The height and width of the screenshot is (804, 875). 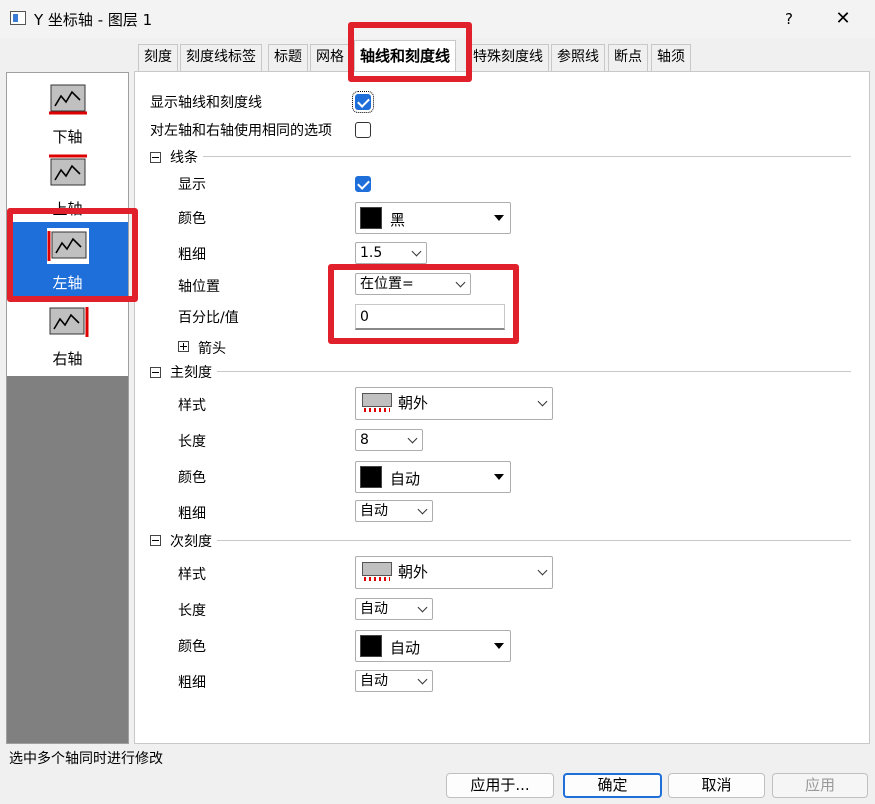 I want to click on tab-breaks: 断点, so click(x=628, y=57).